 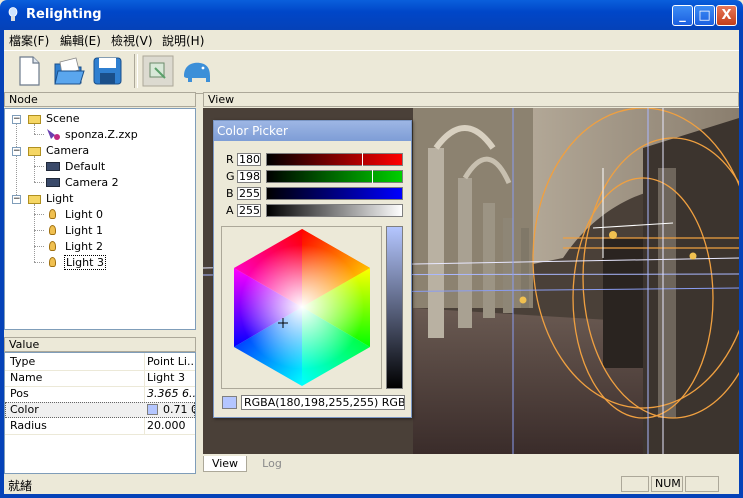 I want to click on collapse-camera-button: −, so click(x=16, y=151).